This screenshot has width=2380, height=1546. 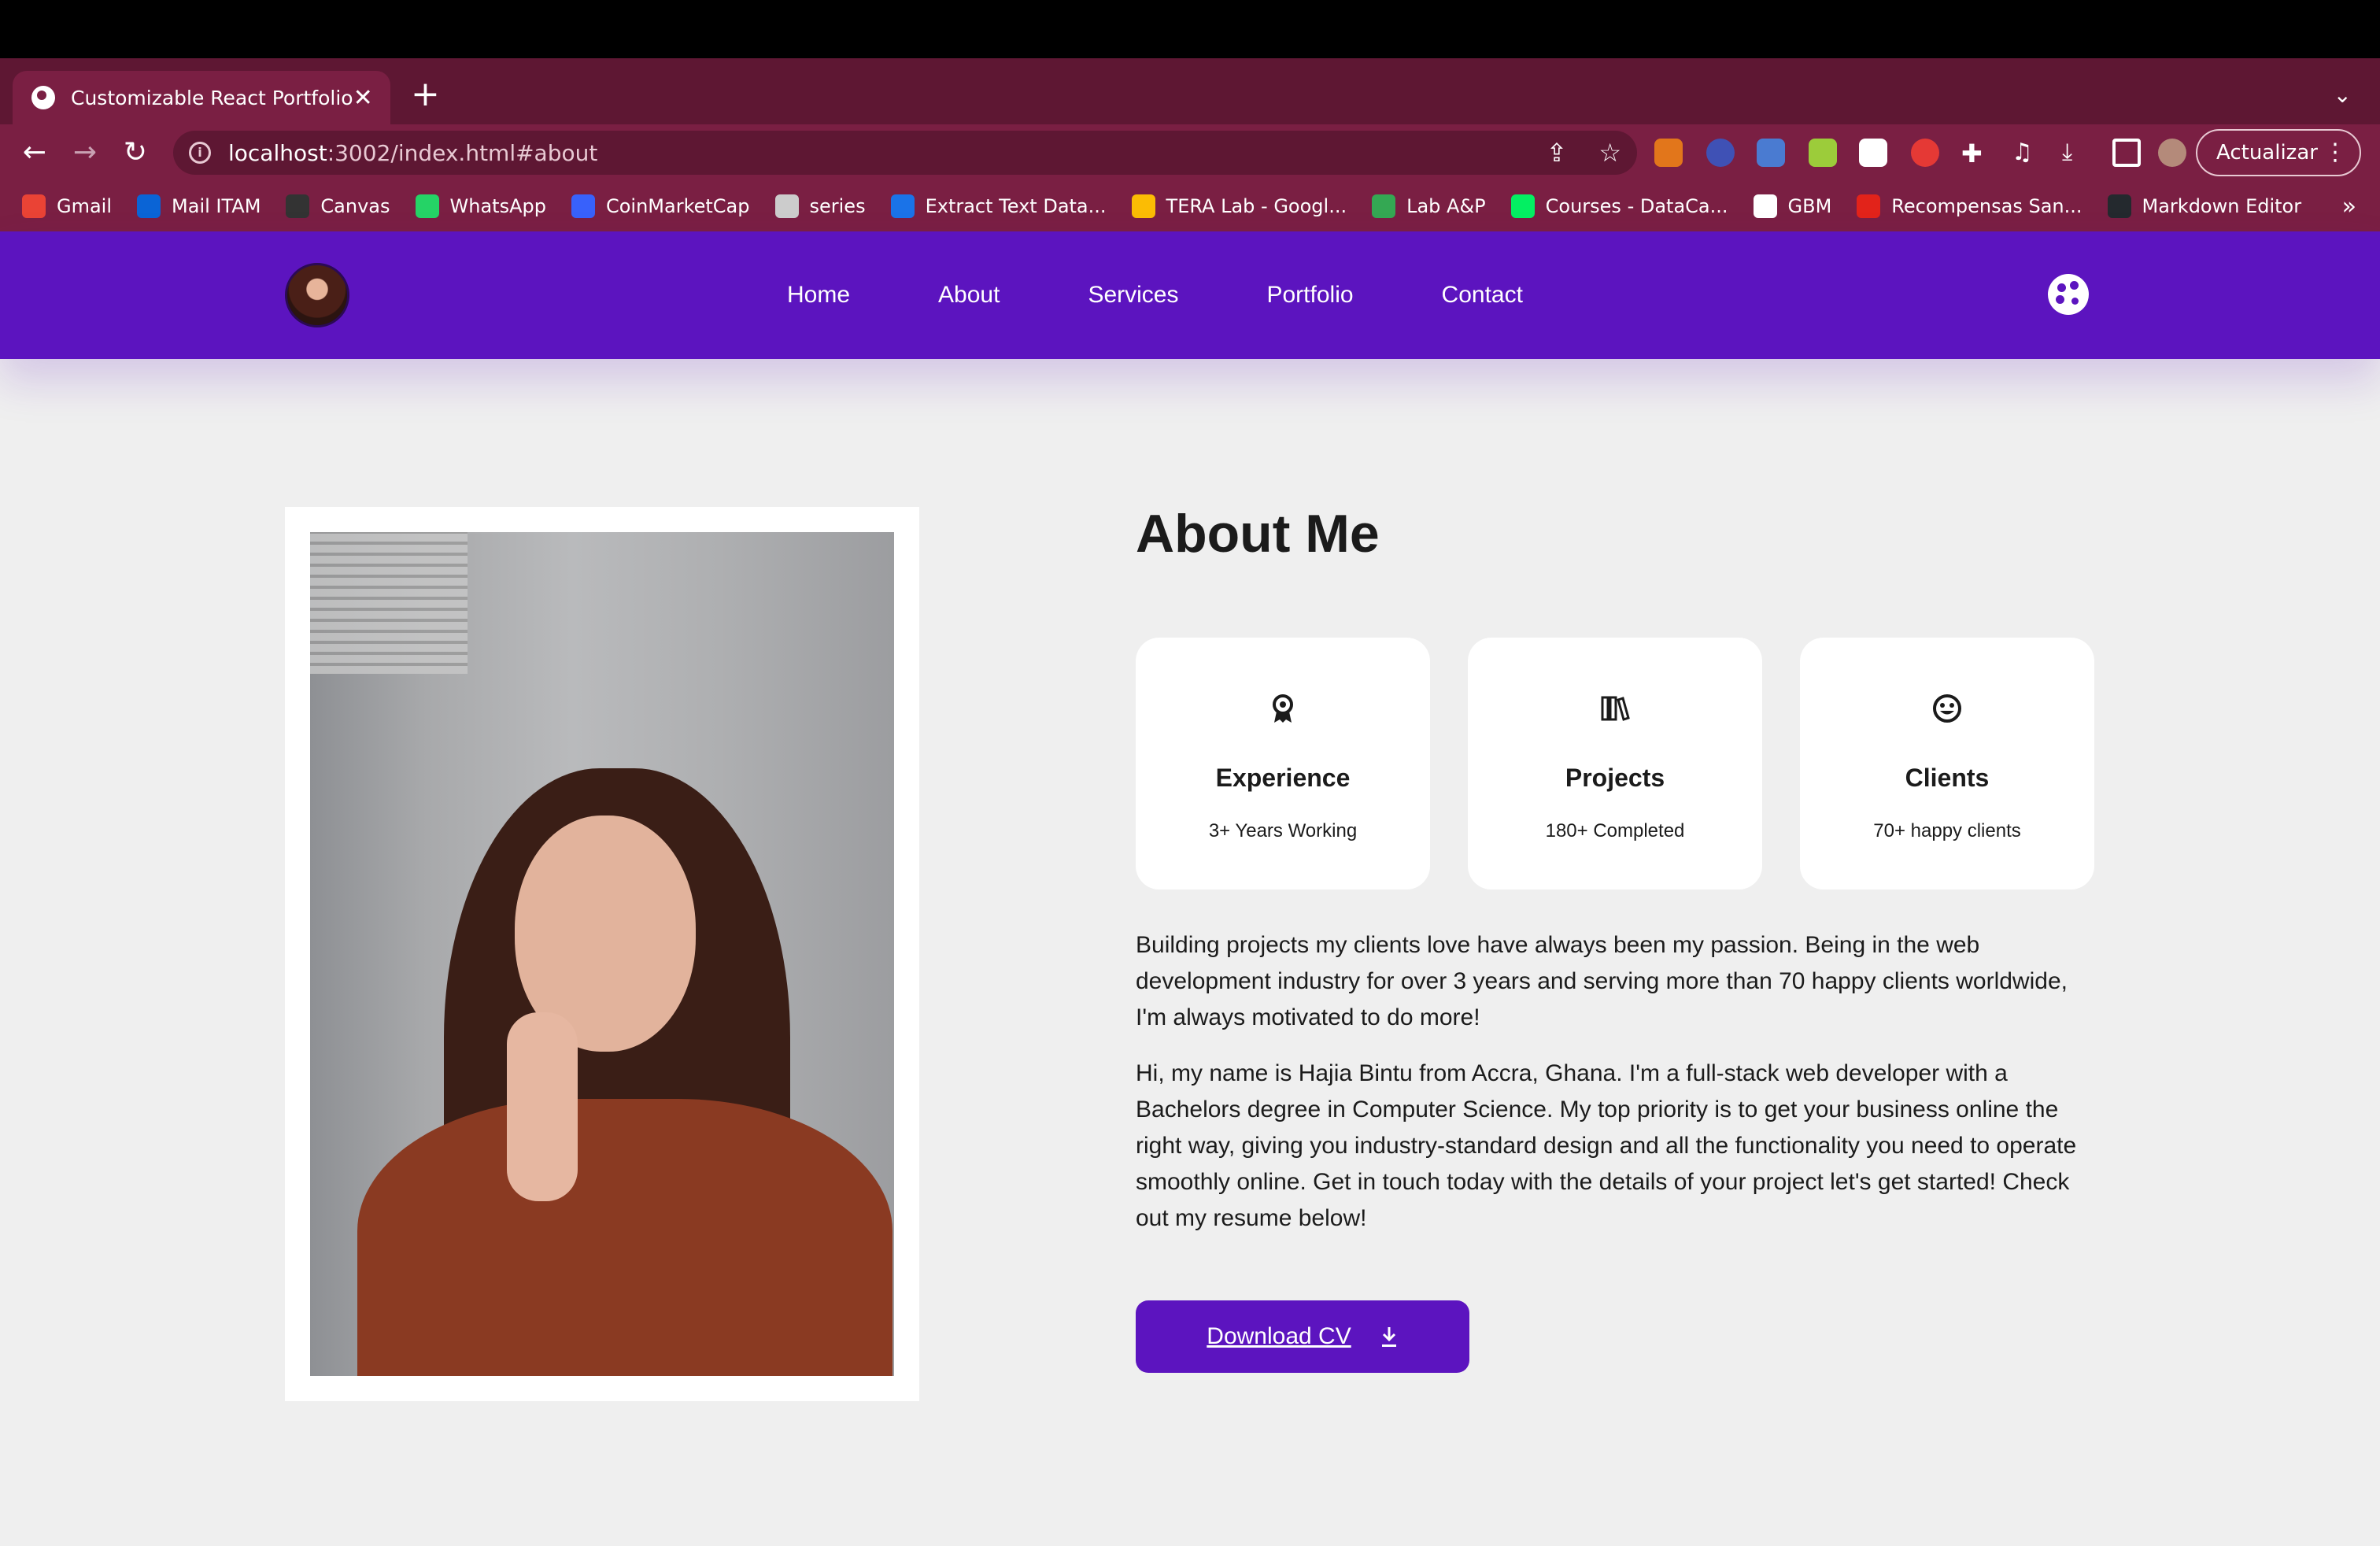 What do you see at coordinates (837, 206) in the screenshot?
I see `bookmark-label: series` at bounding box center [837, 206].